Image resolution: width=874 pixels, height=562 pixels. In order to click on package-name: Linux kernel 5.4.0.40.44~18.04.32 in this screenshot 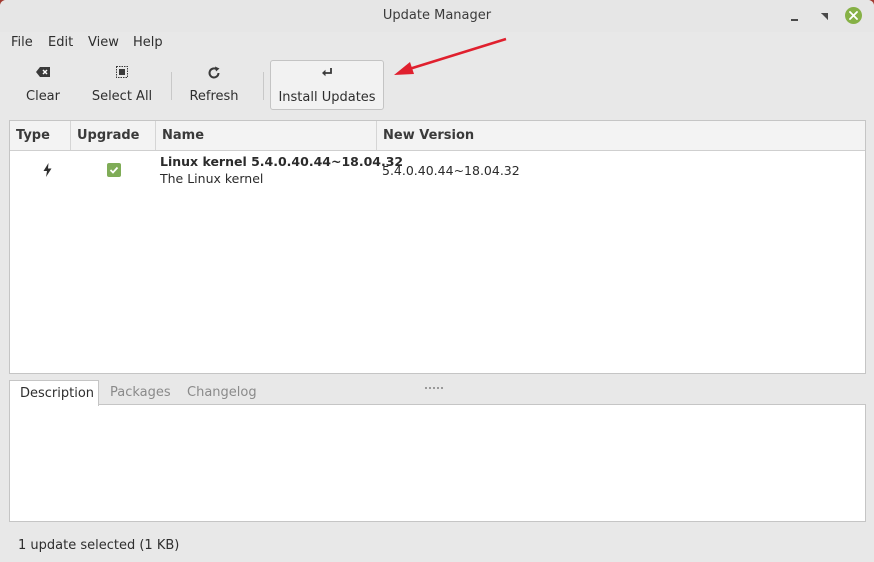, I will do `click(282, 161)`.